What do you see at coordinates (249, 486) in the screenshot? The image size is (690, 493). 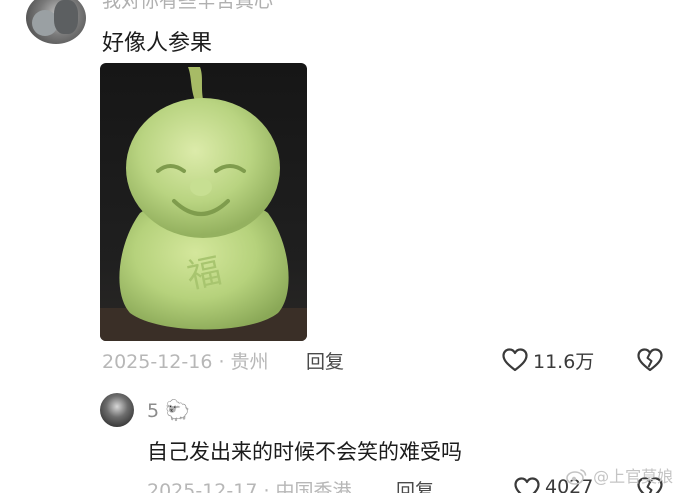 I see `comment-date-location: 2025-12-17 · 中国香港` at bounding box center [249, 486].